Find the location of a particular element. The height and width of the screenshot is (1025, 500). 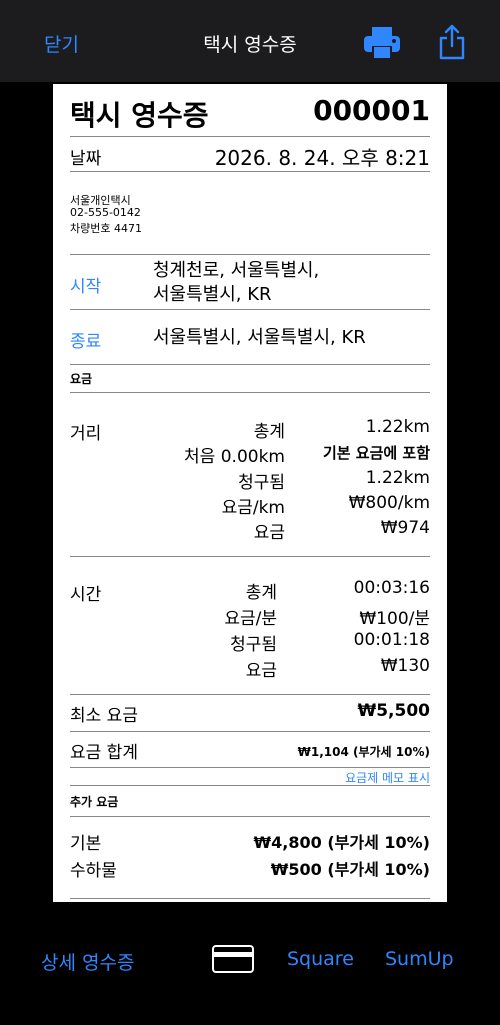

printer-icon is located at coordinates (382, 43).